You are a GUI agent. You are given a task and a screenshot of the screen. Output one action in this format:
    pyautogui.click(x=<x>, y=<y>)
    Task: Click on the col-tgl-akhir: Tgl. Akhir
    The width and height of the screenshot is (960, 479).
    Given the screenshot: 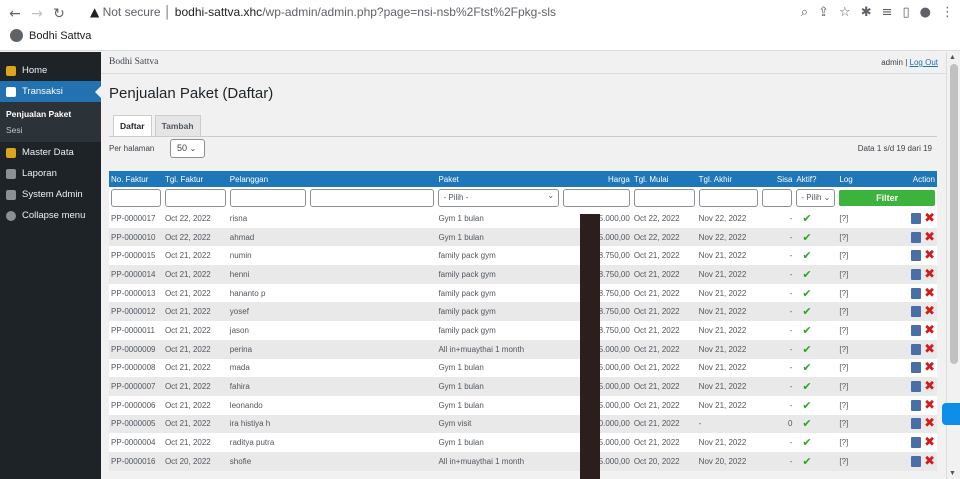 What is the action you would take?
    pyautogui.click(x=728, y=179)
    